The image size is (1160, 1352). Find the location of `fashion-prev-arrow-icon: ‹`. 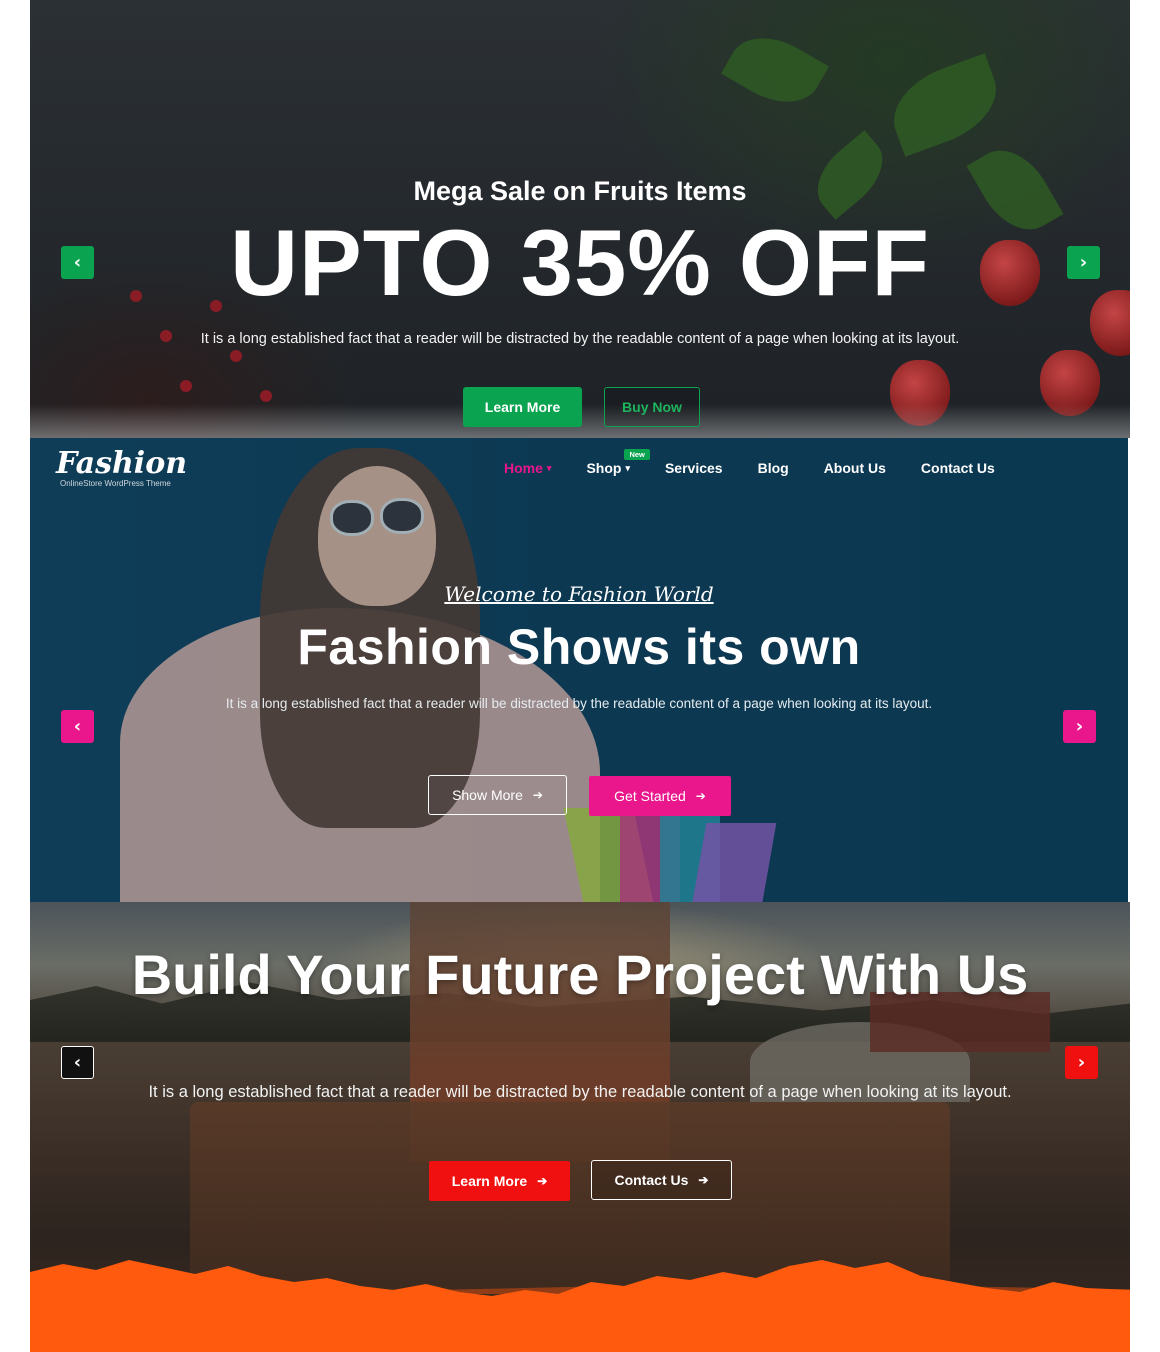

fashion-prev-arrow-icon: ‹ is located at coordinates (77, 726).